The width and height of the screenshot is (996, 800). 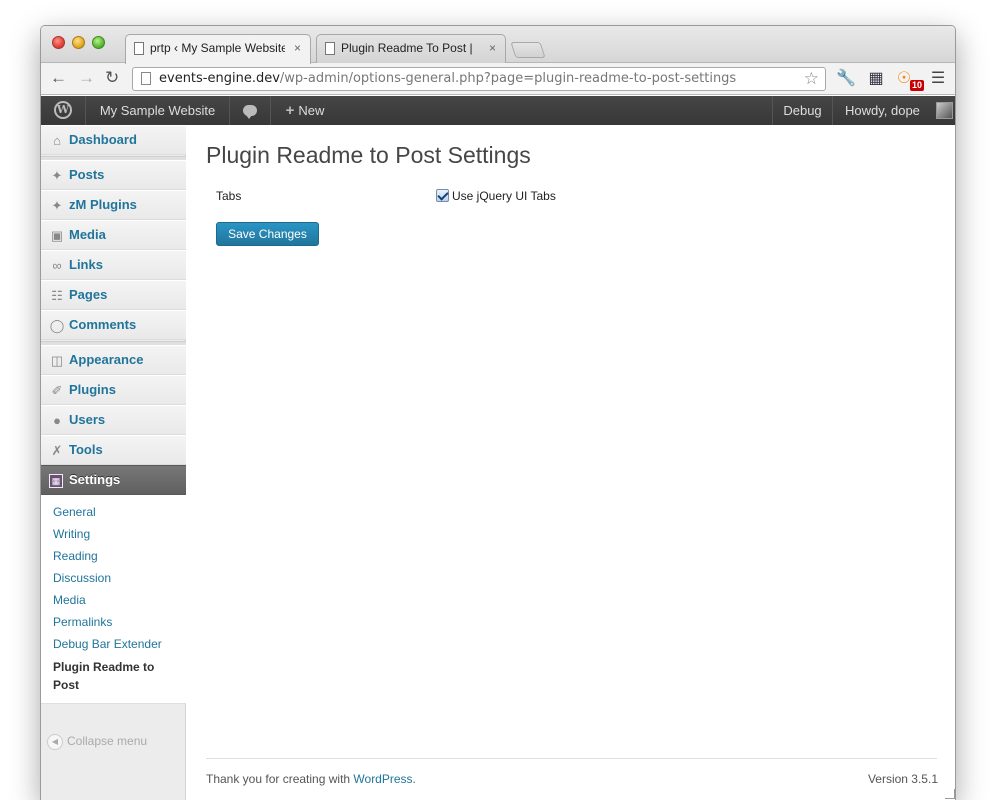 I want to click on sidebar-item-settings: ▦ Settings, so click(x=118, y=480).